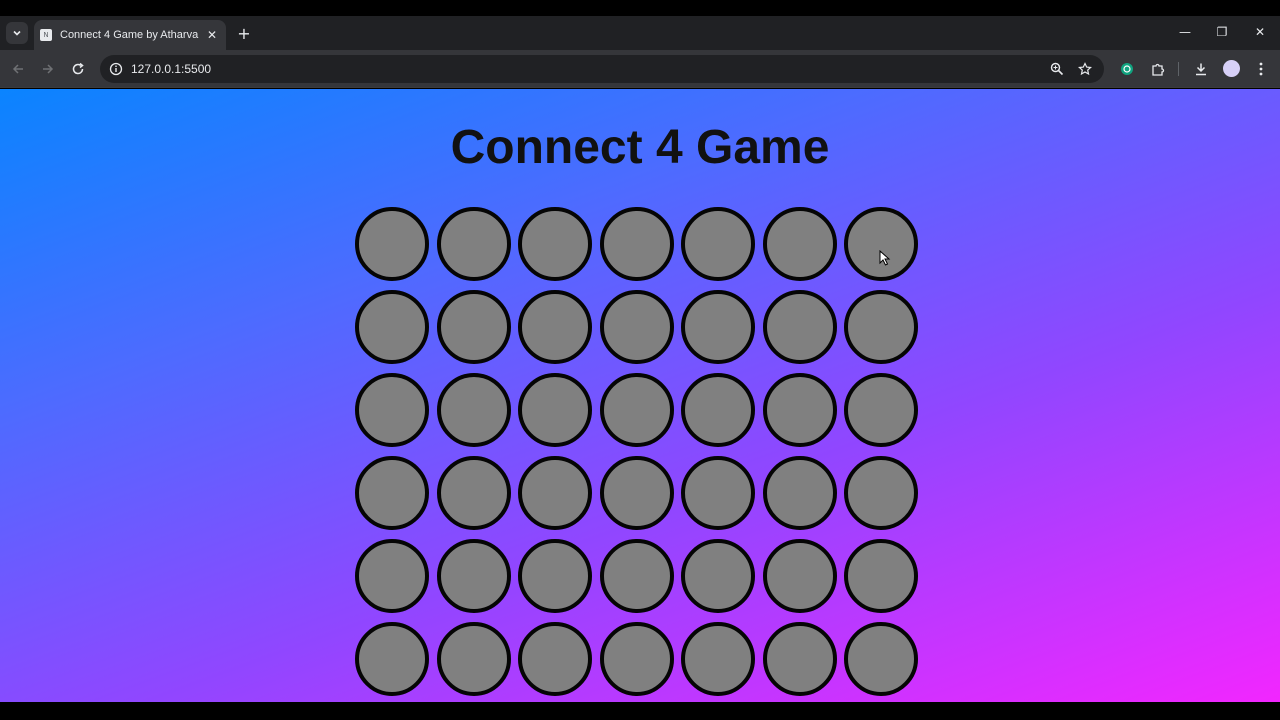 Image resolution: width=1280 pixels, height=720 pixels. Describe the element at coordinates (1260, 32) in the screenshot. I see `close-window-button: ✕` at that location.